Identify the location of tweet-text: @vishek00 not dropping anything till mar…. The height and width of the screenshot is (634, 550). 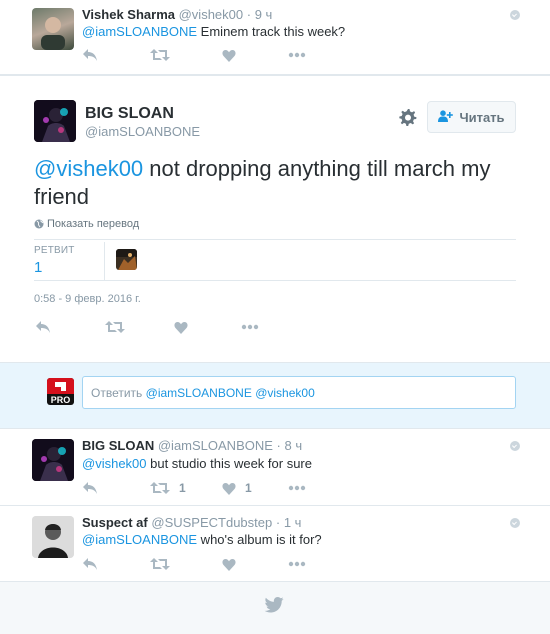
(279, 183).